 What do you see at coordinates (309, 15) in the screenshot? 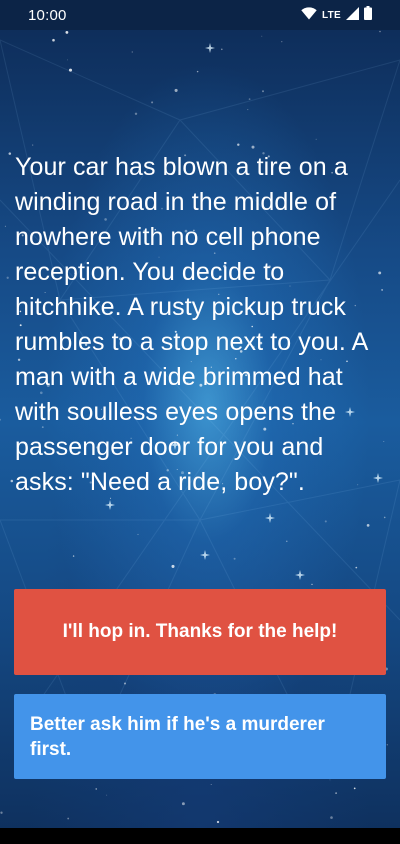
I see `wifi-icon` at bounding box center [309, 15].